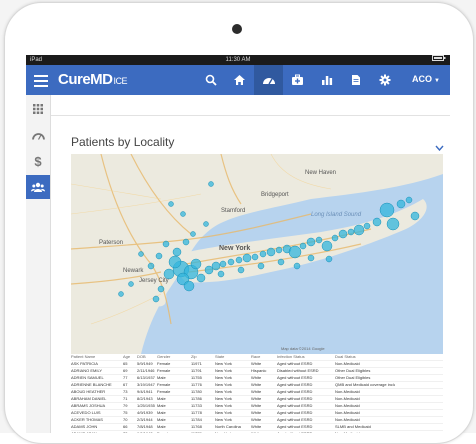 Image resolution: width=476 pixels, height=444 pixels. I want to click on table-cell: 6/13/1937, so click(146, 377).